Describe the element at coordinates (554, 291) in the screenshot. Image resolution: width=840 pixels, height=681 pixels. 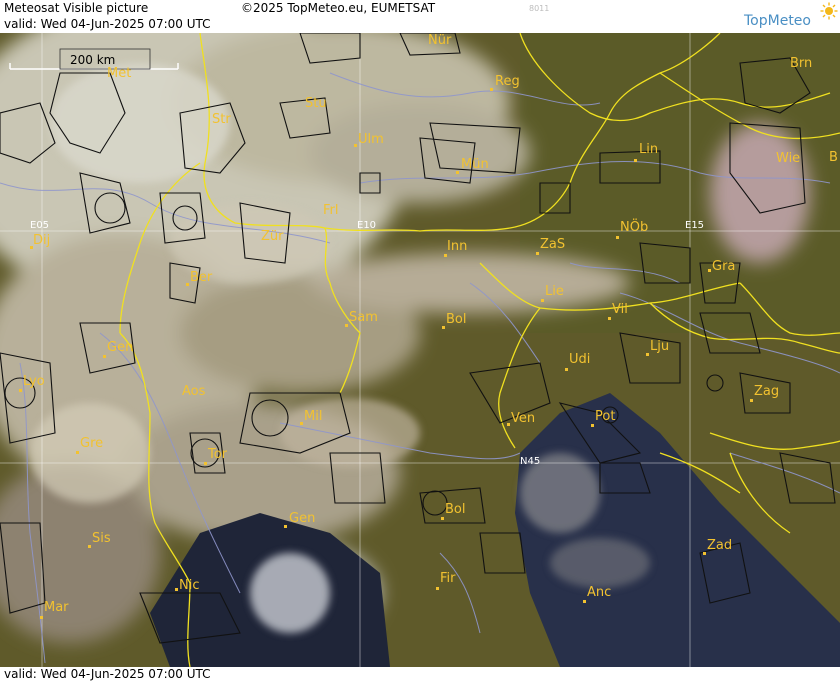
I see `city-label: Lie` at that location.